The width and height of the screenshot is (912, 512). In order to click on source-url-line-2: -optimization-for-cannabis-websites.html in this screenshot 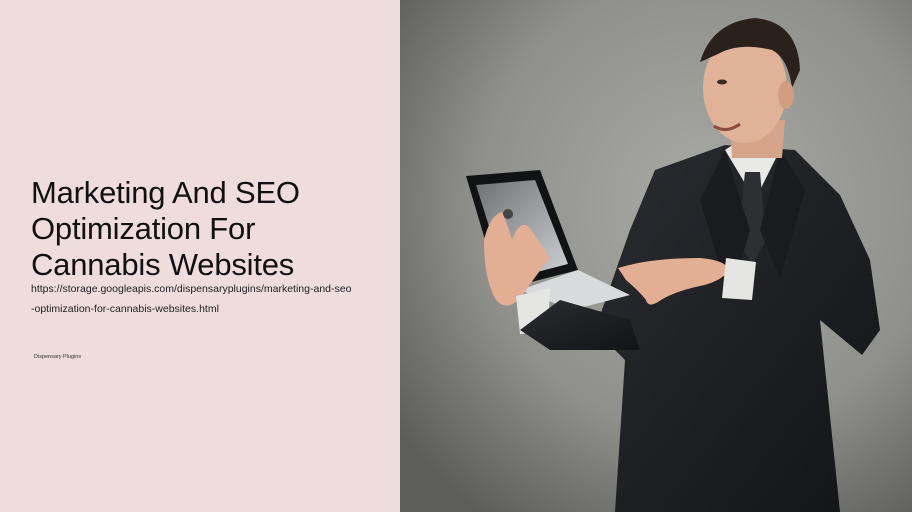, I will do `click(125, 309)`.